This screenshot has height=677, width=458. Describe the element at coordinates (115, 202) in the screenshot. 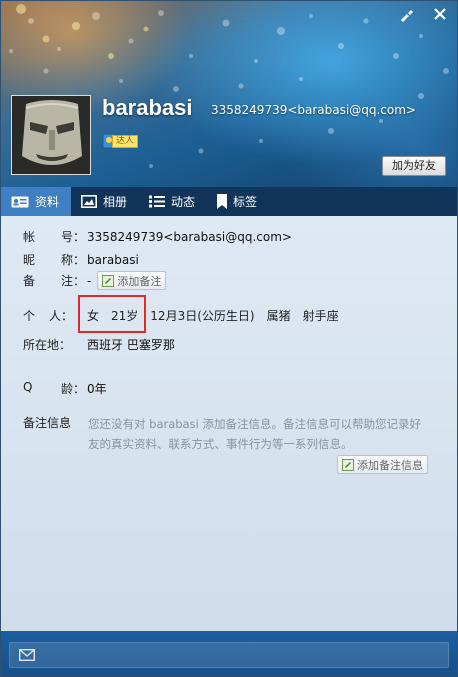

I see `tab-album-label: 相册` at that location.